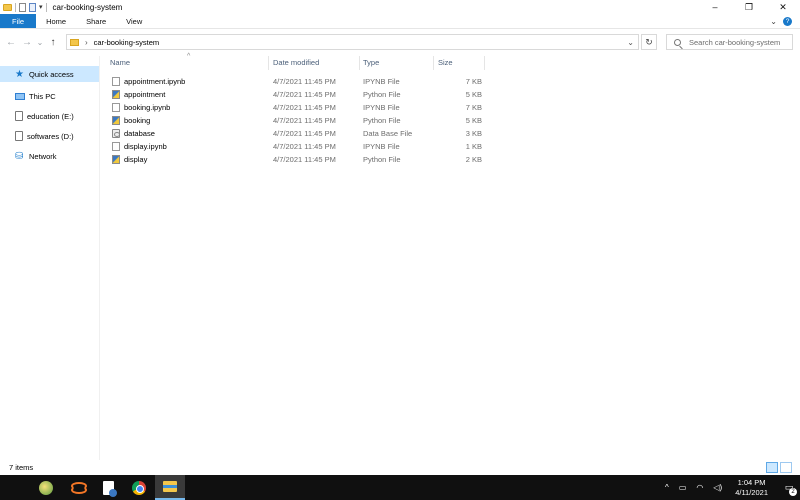 The height and width of the screenshot is (500, 800). I want to click on column-header-date-modified: Date modified, so click(296, 63).